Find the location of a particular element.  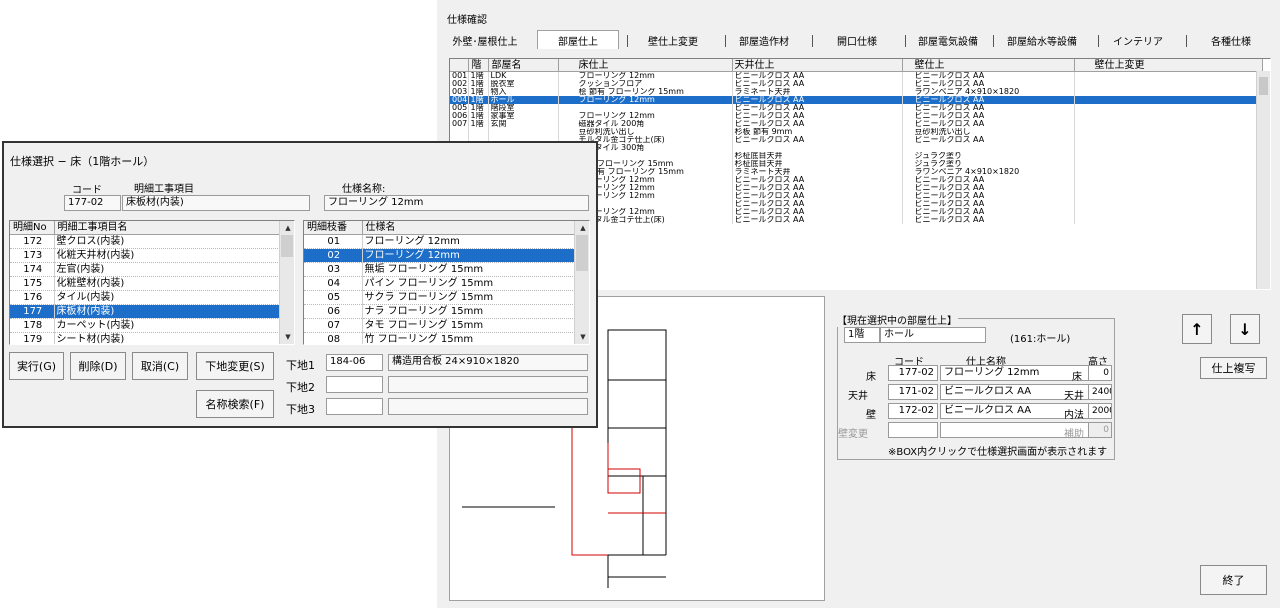

col-floor: 階 is located at coordinates (478, 65).